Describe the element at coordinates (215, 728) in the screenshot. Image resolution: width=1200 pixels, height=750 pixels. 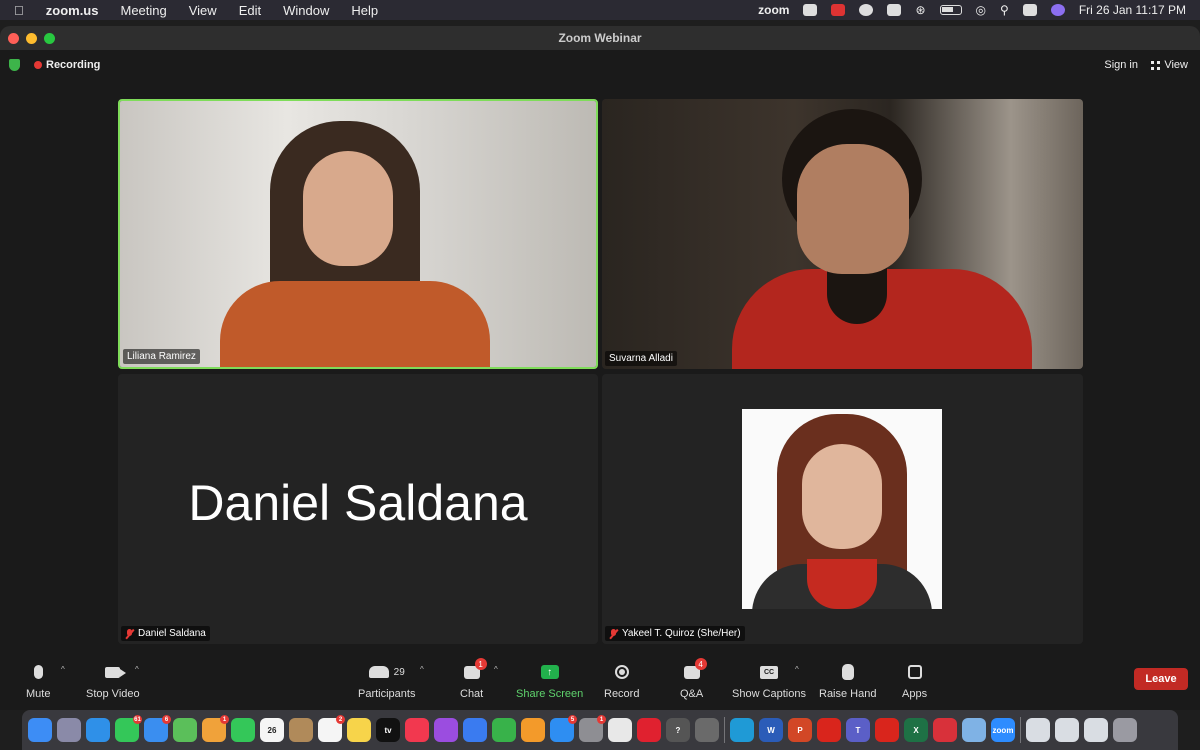
I see `dock-photos-icon: 1` at that location.